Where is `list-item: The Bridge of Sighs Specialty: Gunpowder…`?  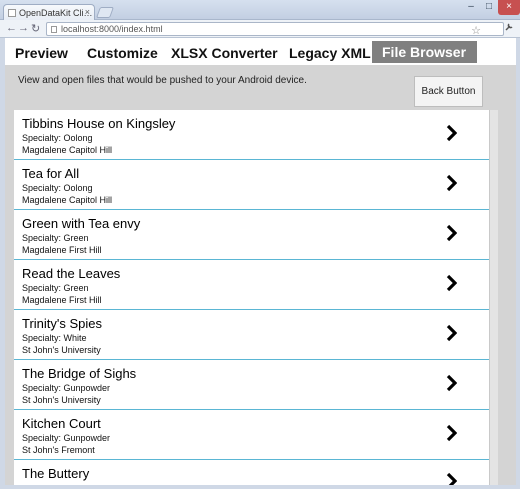 list-item: The Bridge of Sighs Specialty: Gunpowder… is located at coordinates (251, 385).